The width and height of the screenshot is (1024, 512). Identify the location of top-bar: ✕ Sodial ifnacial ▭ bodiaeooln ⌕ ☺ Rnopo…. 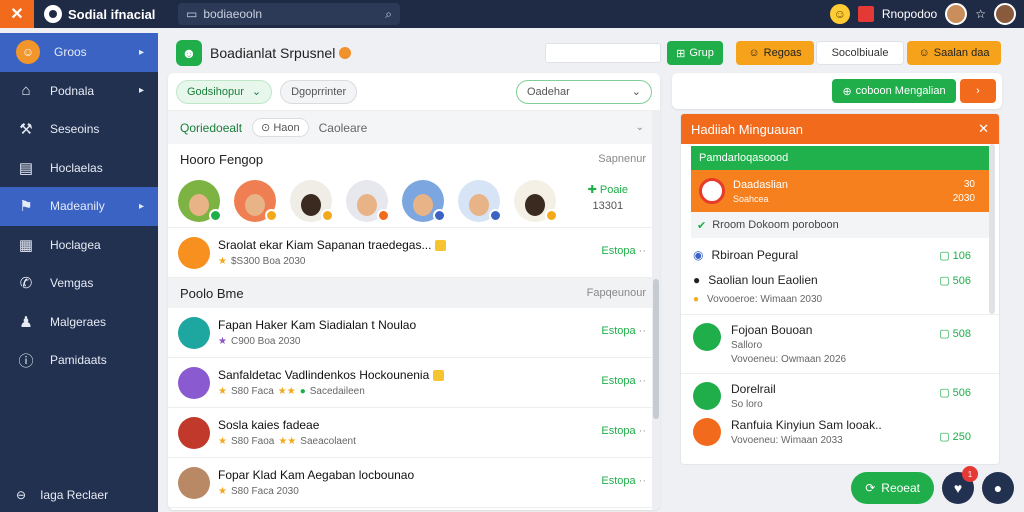
(512, 14).